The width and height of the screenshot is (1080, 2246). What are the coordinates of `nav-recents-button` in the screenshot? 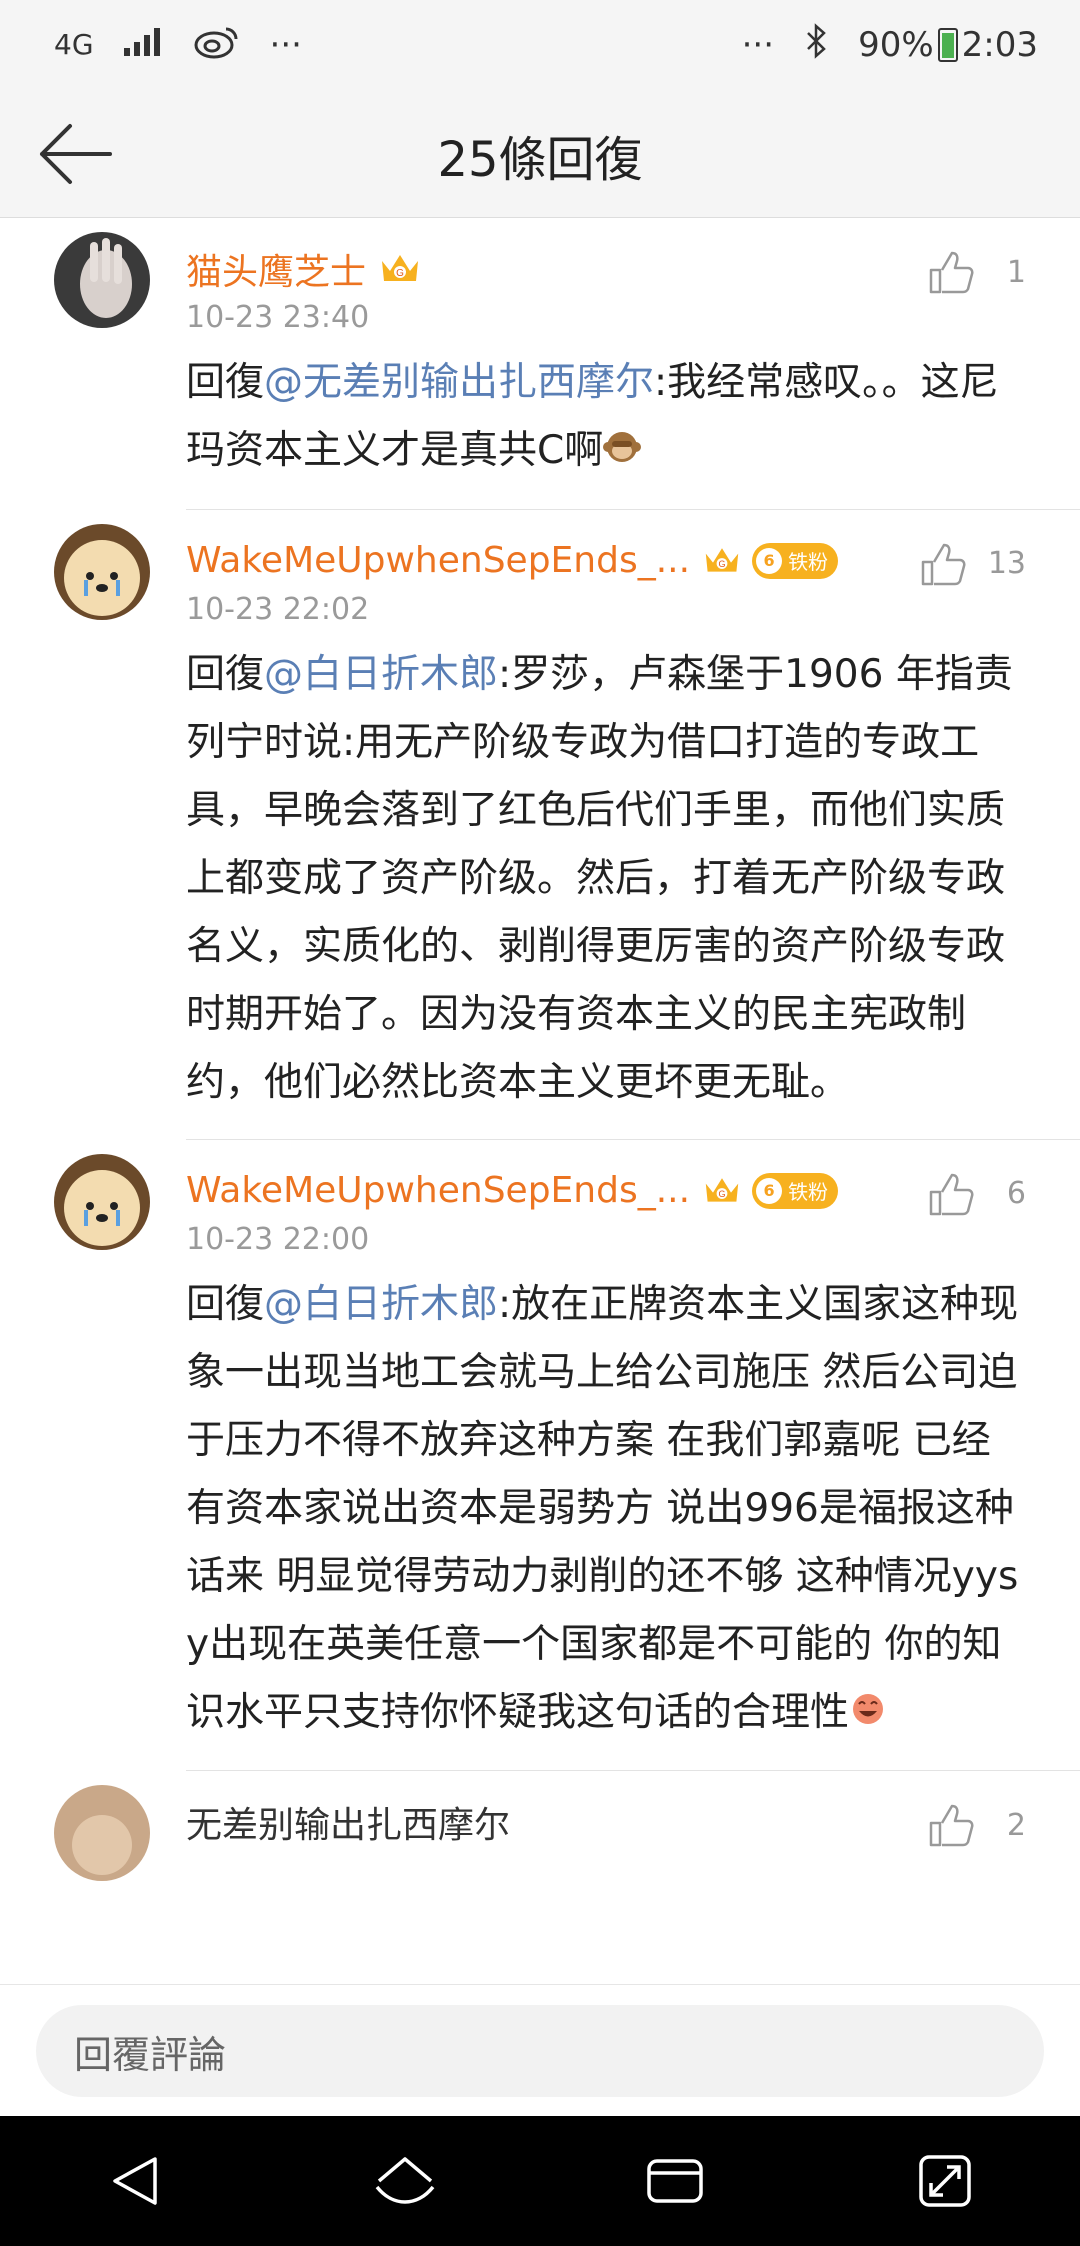 It's located at (675, 2181).